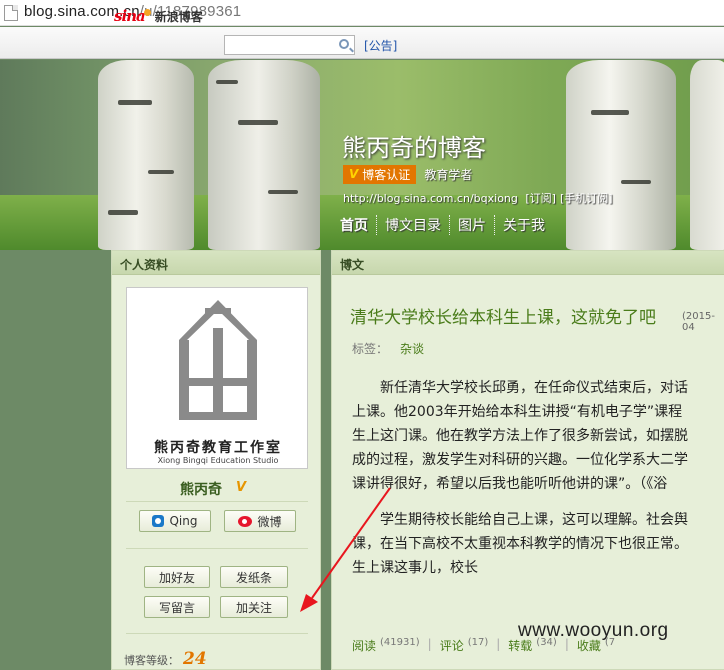 The height and width of the screenshot is (670, 724). What do you see at coordinates (344, 44) in the screenshot?
I see `search-icon` at bounding box center [344, 44].